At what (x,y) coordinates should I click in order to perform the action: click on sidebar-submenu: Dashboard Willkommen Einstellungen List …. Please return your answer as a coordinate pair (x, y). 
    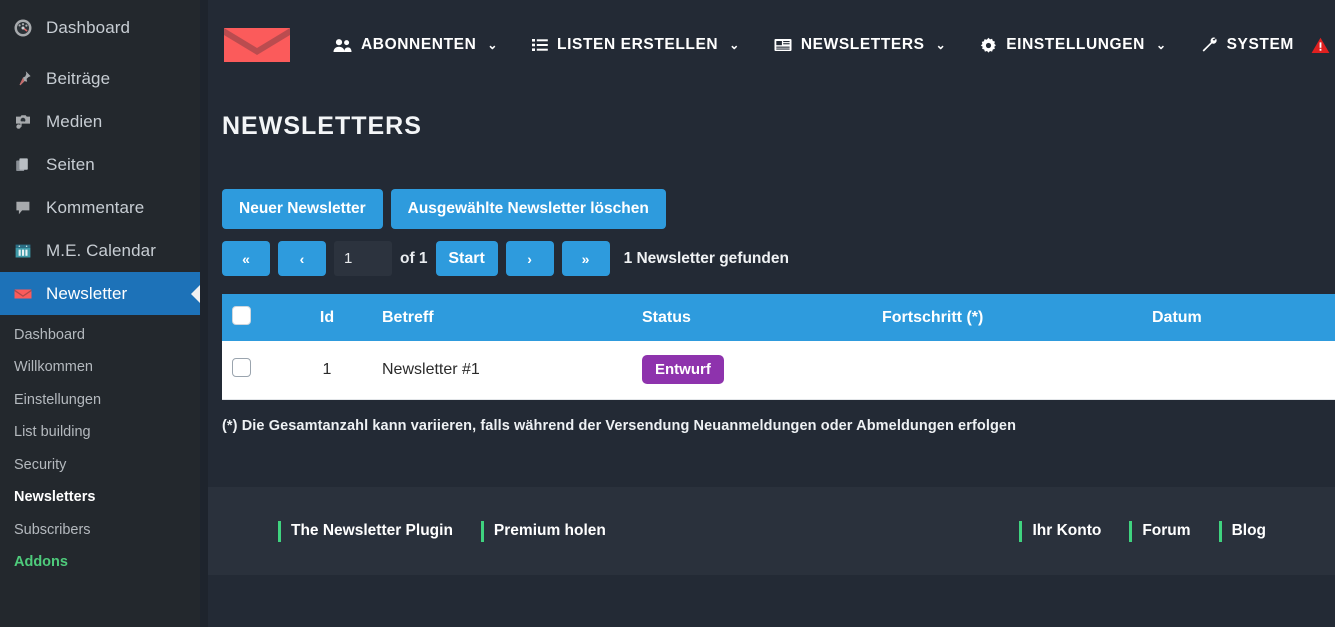
    Looking at the image, I should click on (100, 450).